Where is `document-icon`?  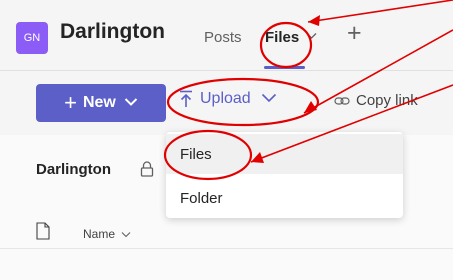 document-icon is located at coordinates (43, 233).